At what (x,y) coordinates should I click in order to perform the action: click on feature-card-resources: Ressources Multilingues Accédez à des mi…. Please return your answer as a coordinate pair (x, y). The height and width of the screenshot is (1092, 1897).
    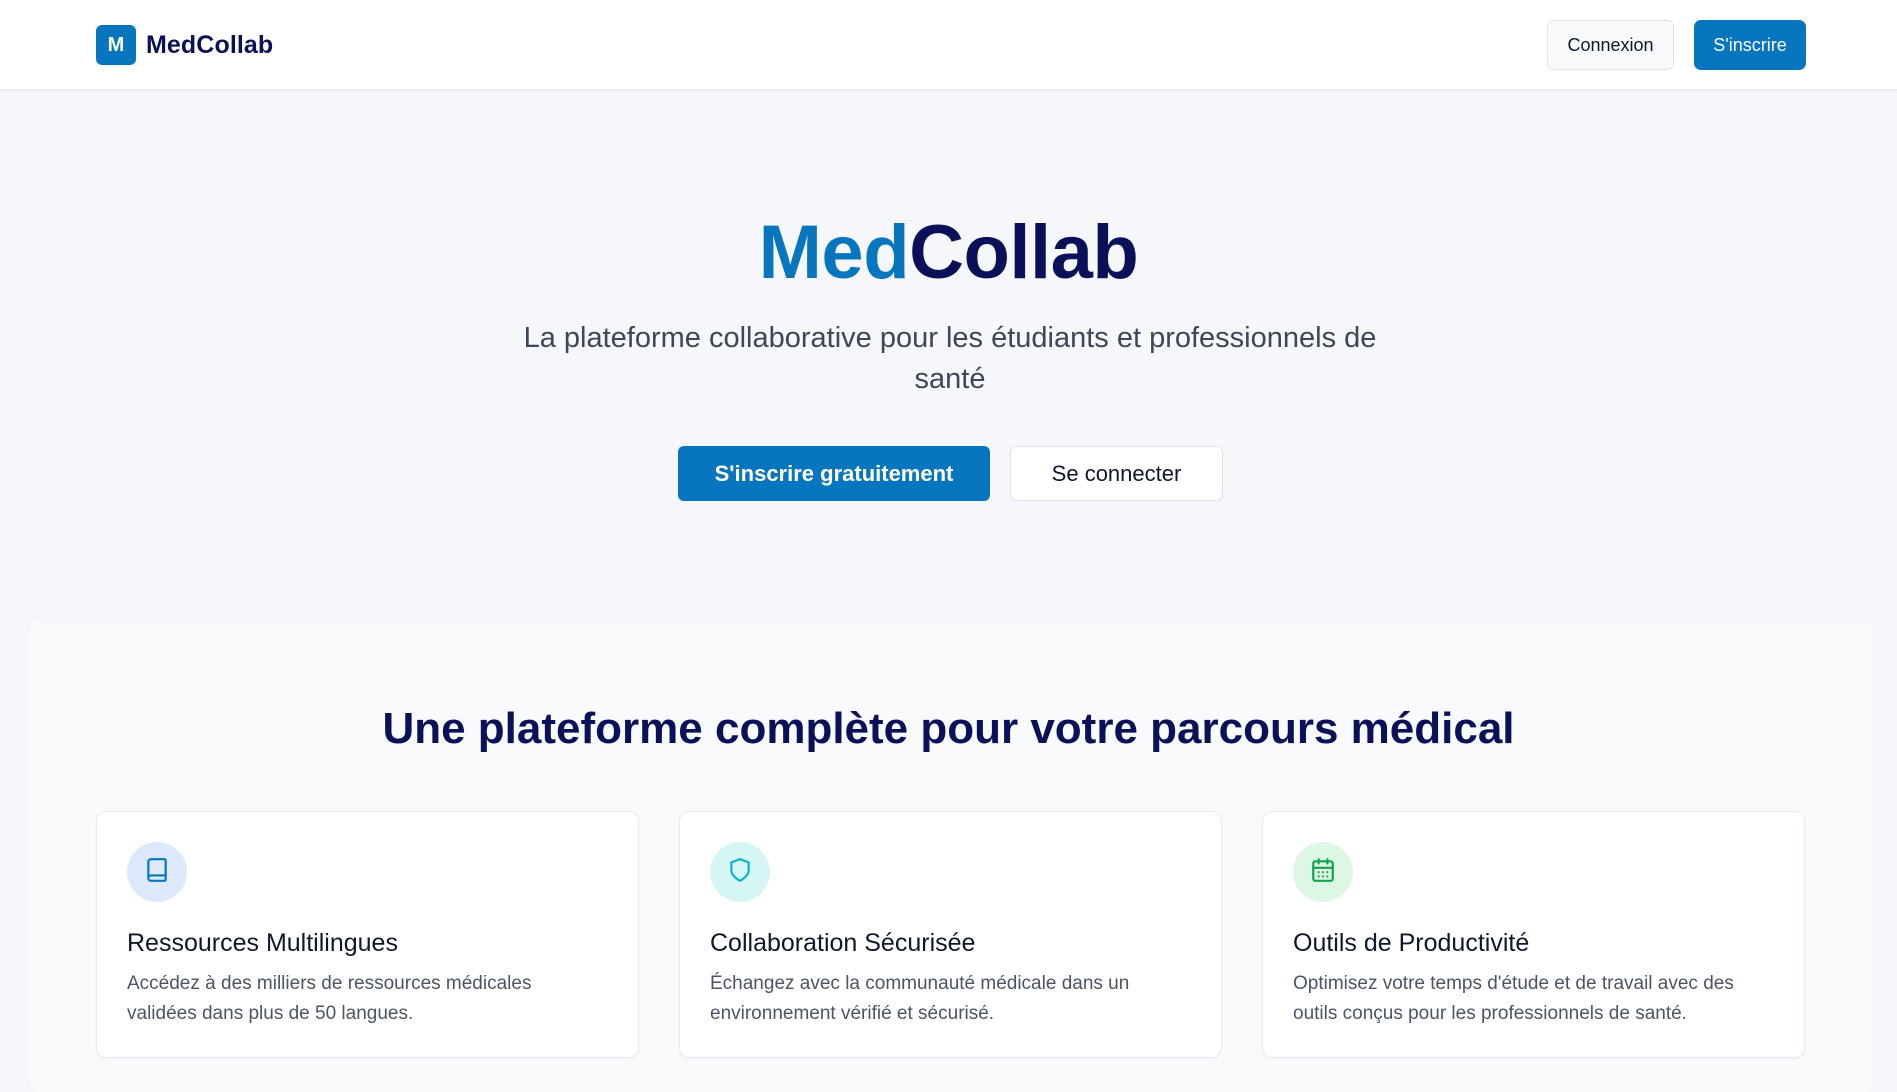
    Looking at the image, I should click on (367, 934).